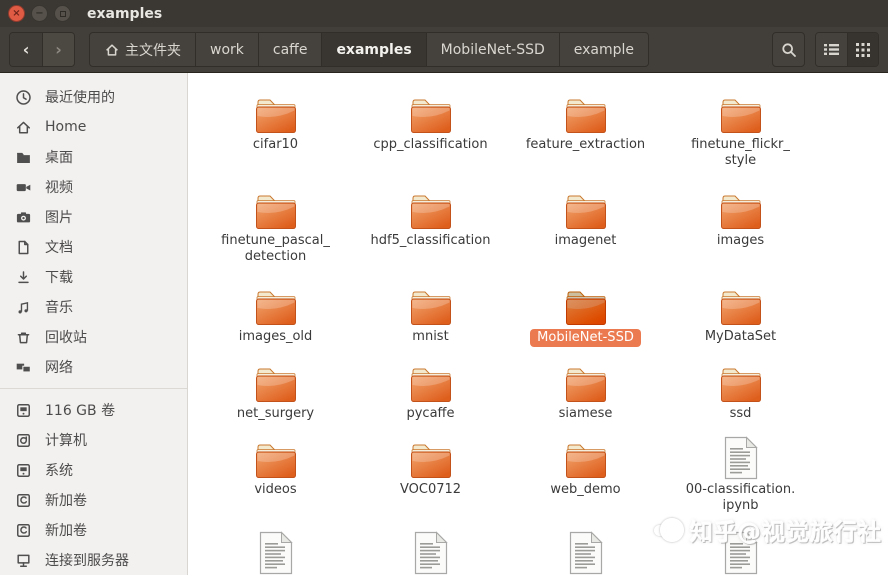 This screenshot has height=575, width=888. I want to click on sidebar-item-网络: 网络, so click(93, 367).